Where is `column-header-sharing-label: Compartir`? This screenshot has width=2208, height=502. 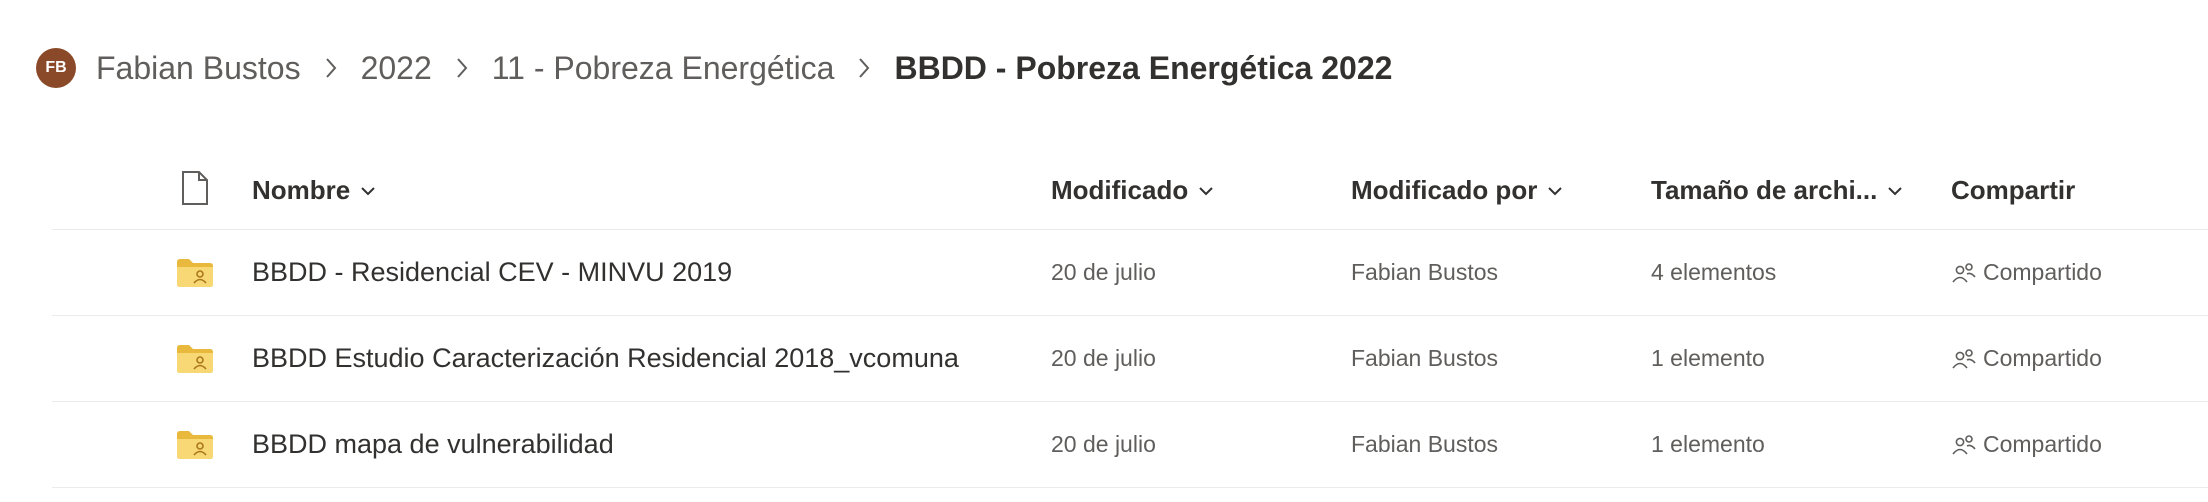 column-header-sharing-label: Compartir is located at coordinates (2013, 190).